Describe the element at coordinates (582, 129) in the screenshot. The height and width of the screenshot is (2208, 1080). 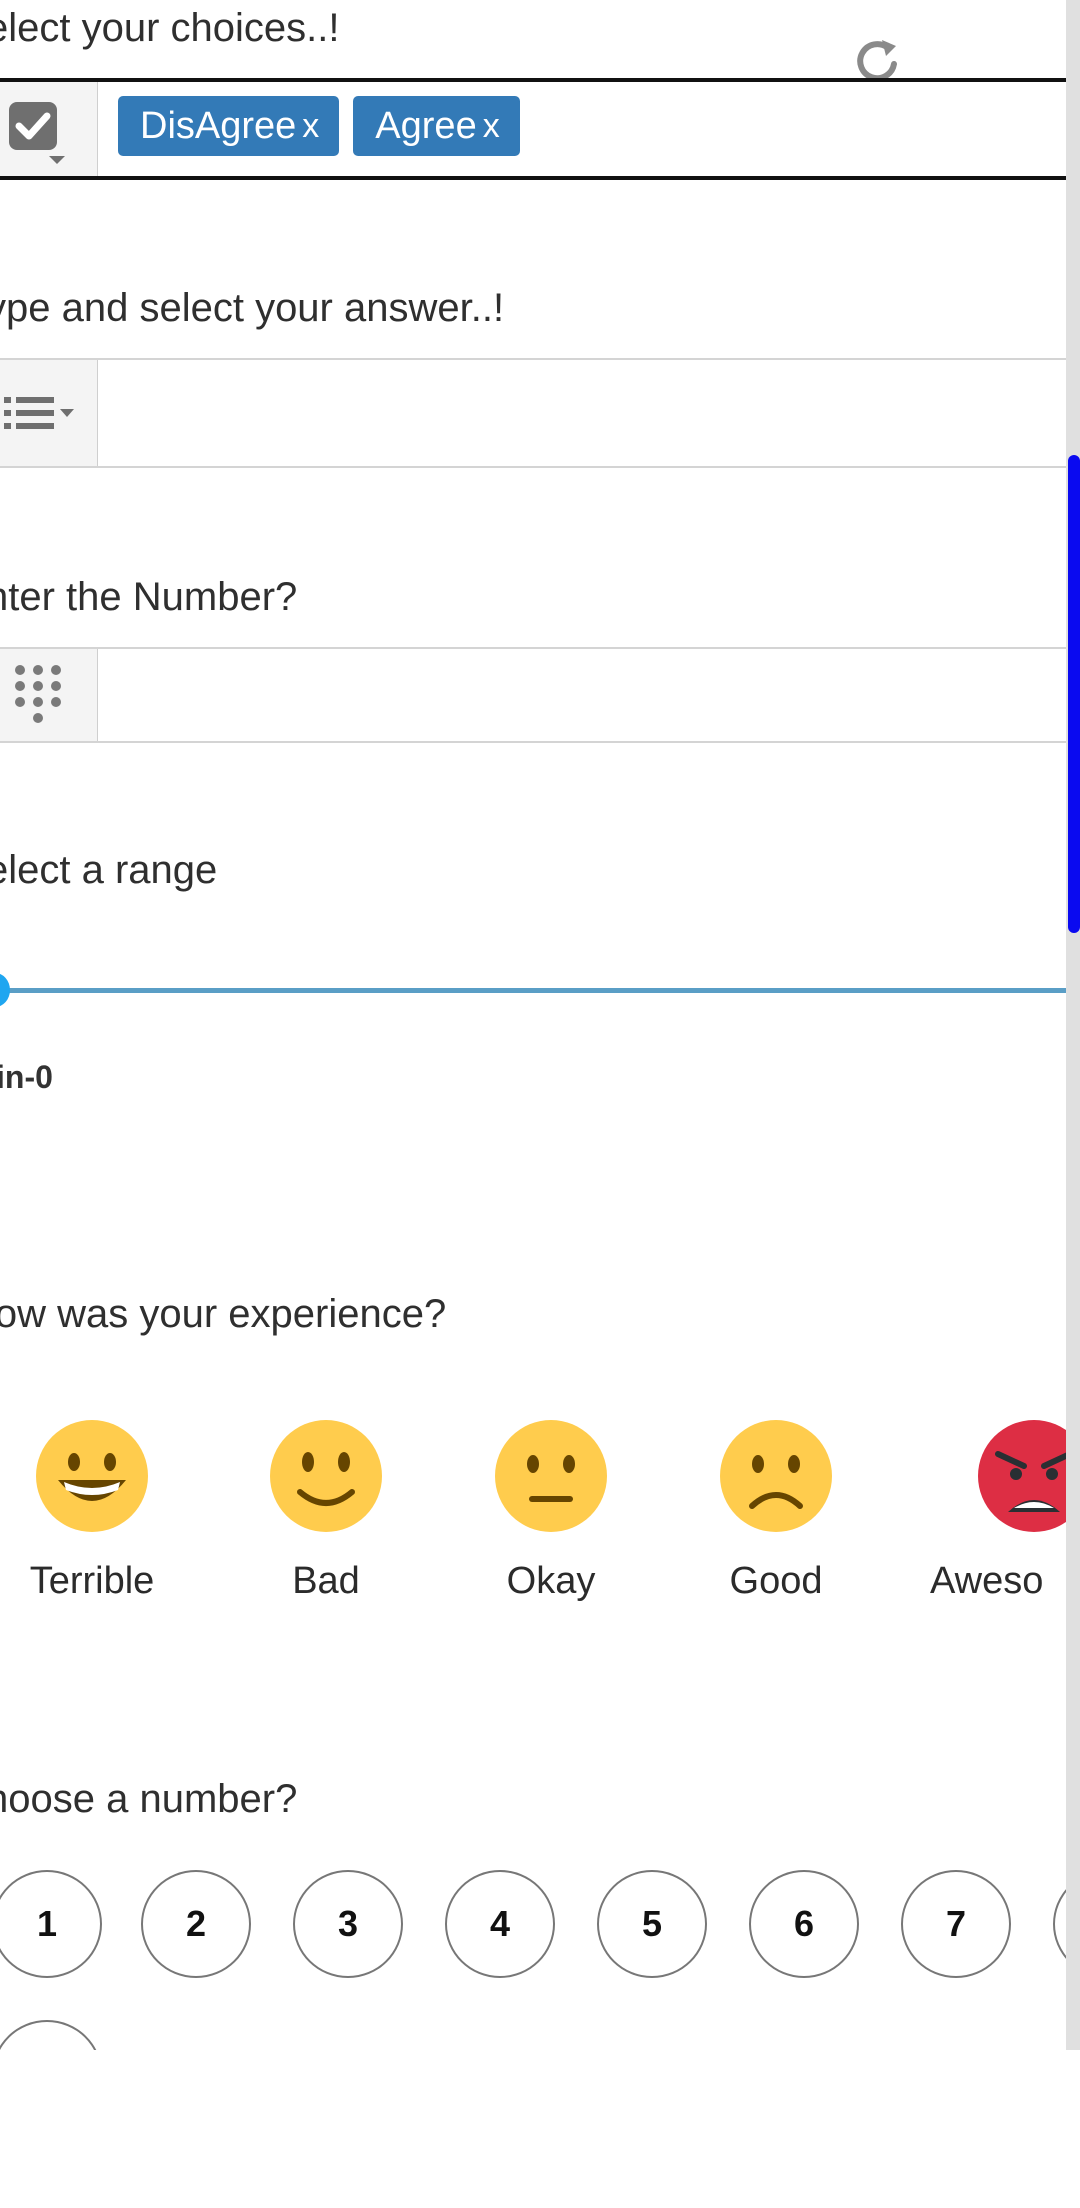
I see `choices-input: DisAgree x Agree x` at that location.